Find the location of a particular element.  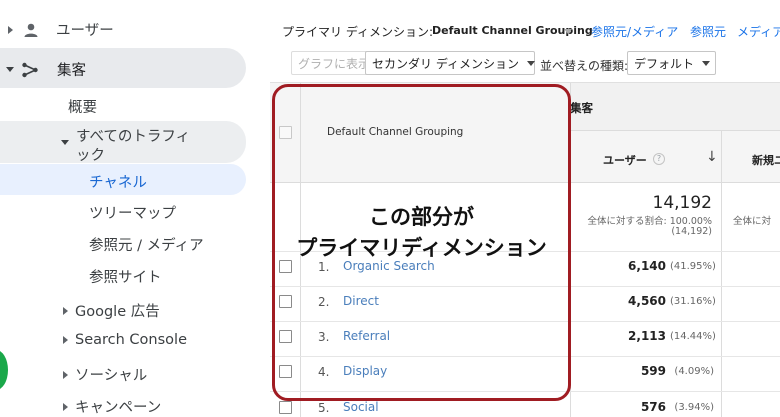

plot-rows-label: グラフに表示 is located at coordinates (334, 63).